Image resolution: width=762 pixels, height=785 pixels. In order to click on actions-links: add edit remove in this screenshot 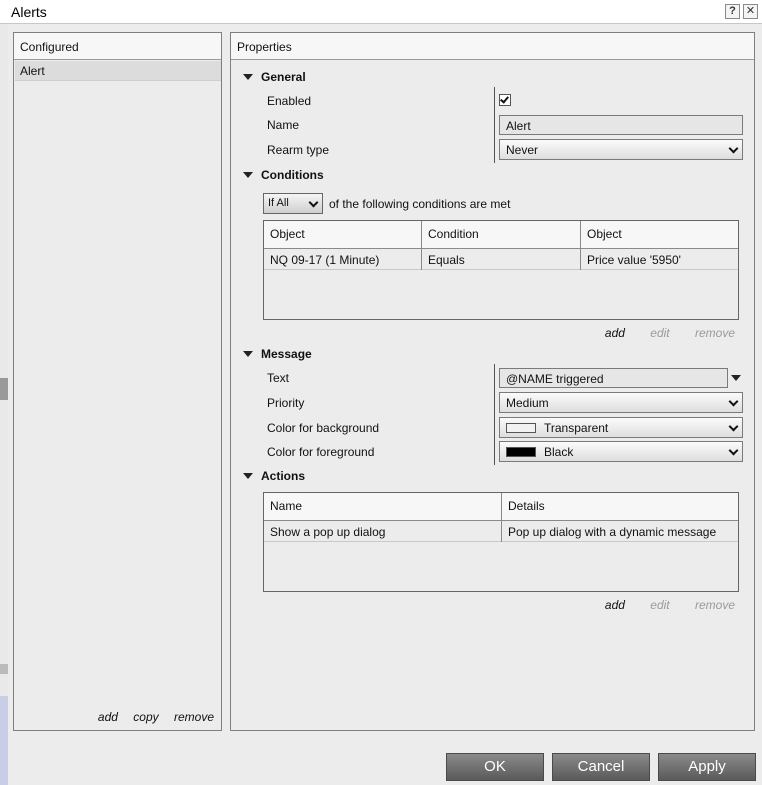, I will do `click(659, 605)`.